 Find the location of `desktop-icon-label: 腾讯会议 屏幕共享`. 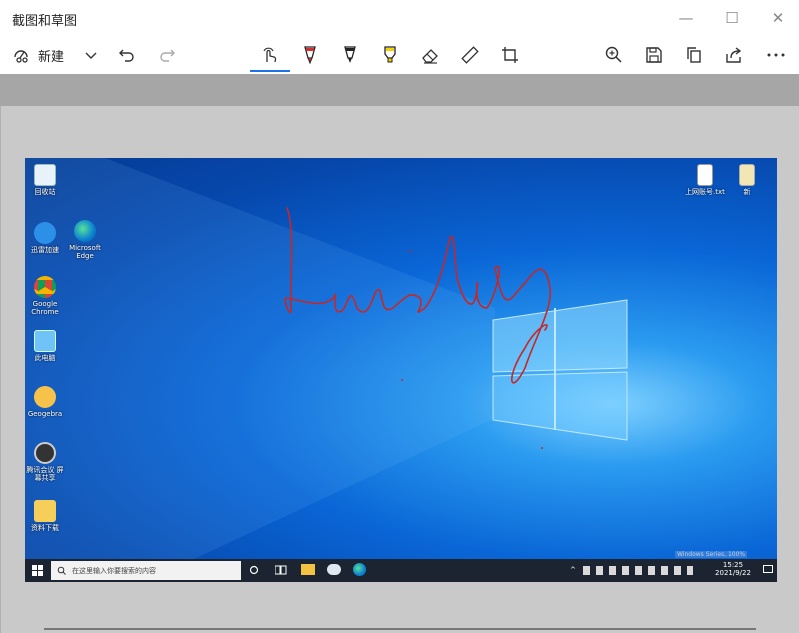

desktop-icon-label: 腾讯会议 屏幕共享 is located at coordinates (45, 474).